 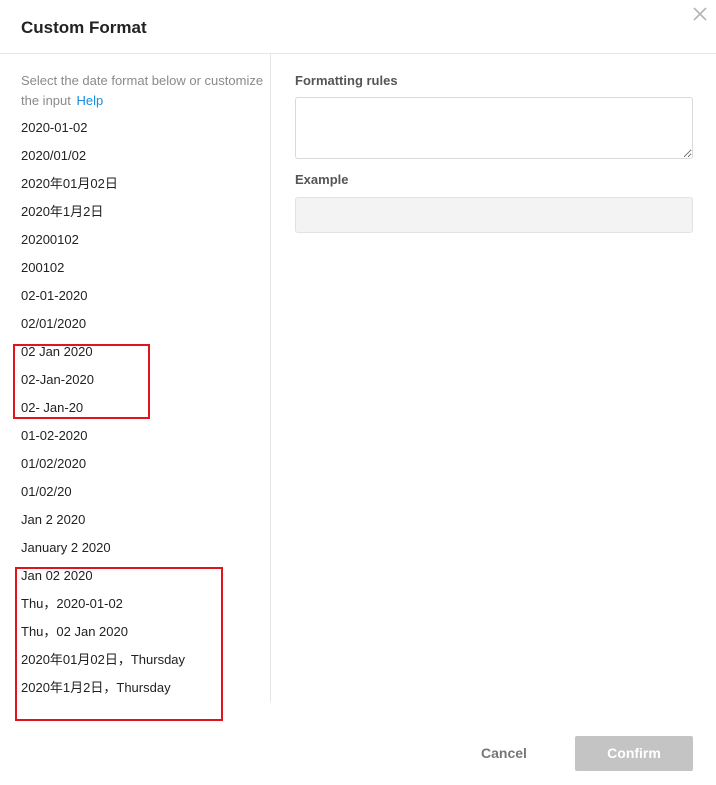 What do you see at coordinates (141, 352) in the screenshot?
I see `format-option: 02 Jan 2020` at bounding box center [141, 352].